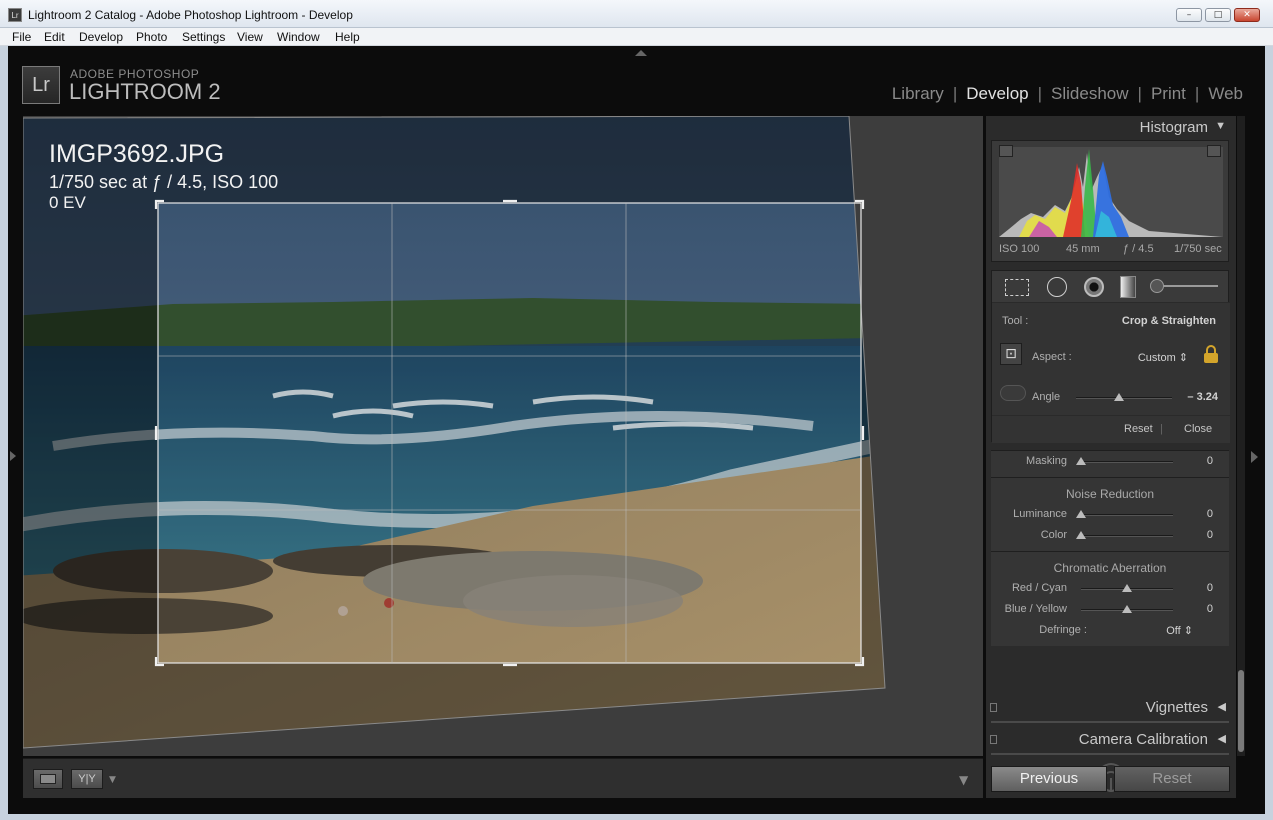 The image size is (1273, 820). What do you see at coordinates (1127, 515) in the screenshot?
I see `luminance-slider-track` at bounding box center [1127, 515].